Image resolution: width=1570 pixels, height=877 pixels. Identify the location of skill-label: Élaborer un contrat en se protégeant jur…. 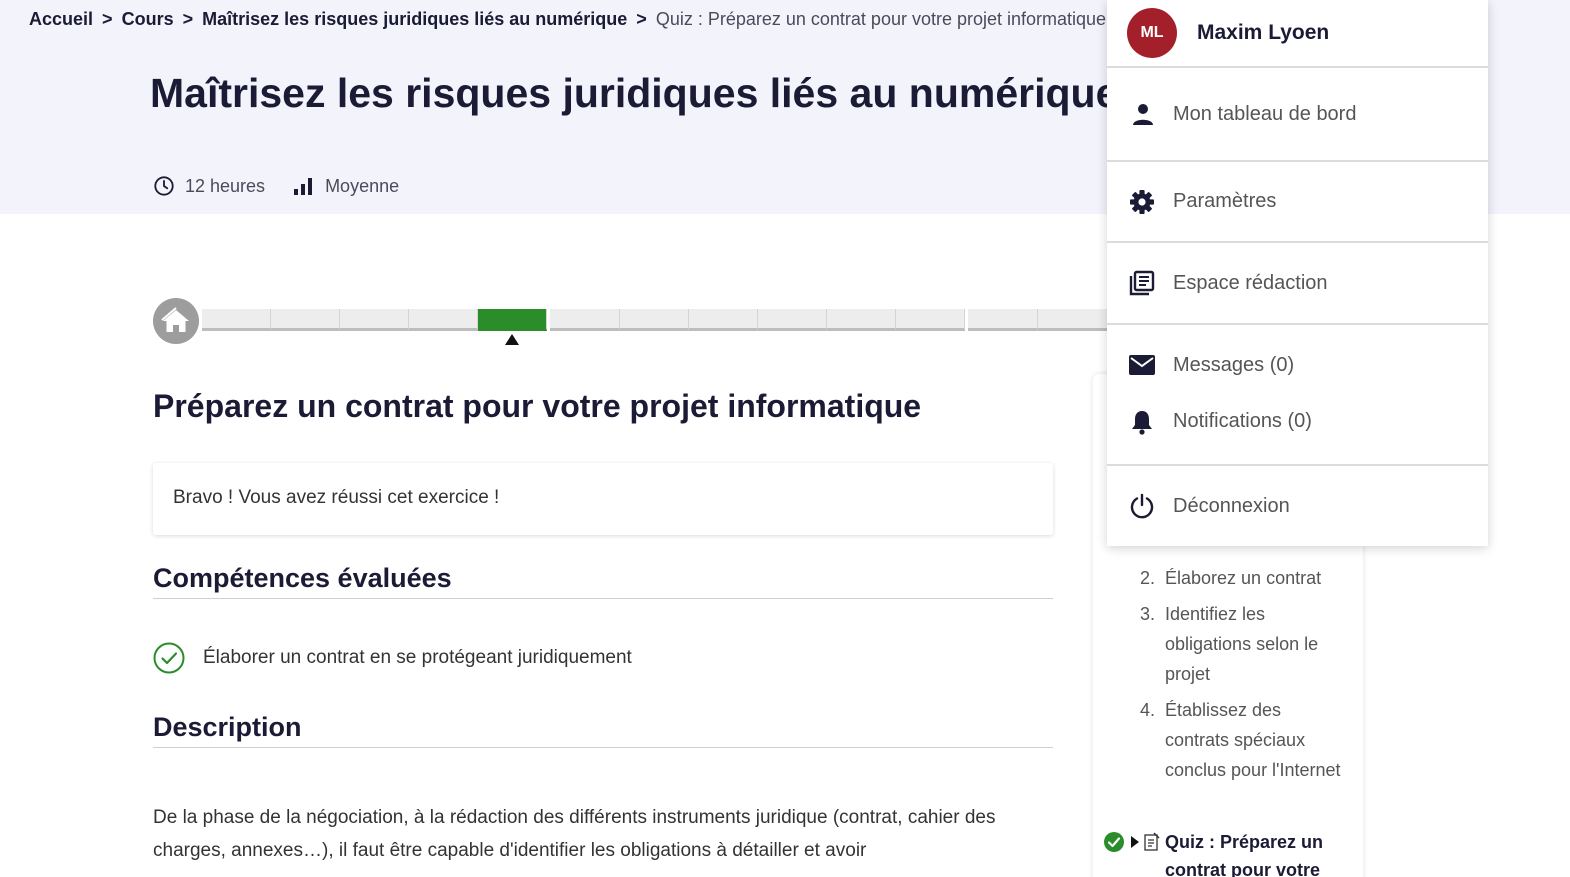
(417, 657).